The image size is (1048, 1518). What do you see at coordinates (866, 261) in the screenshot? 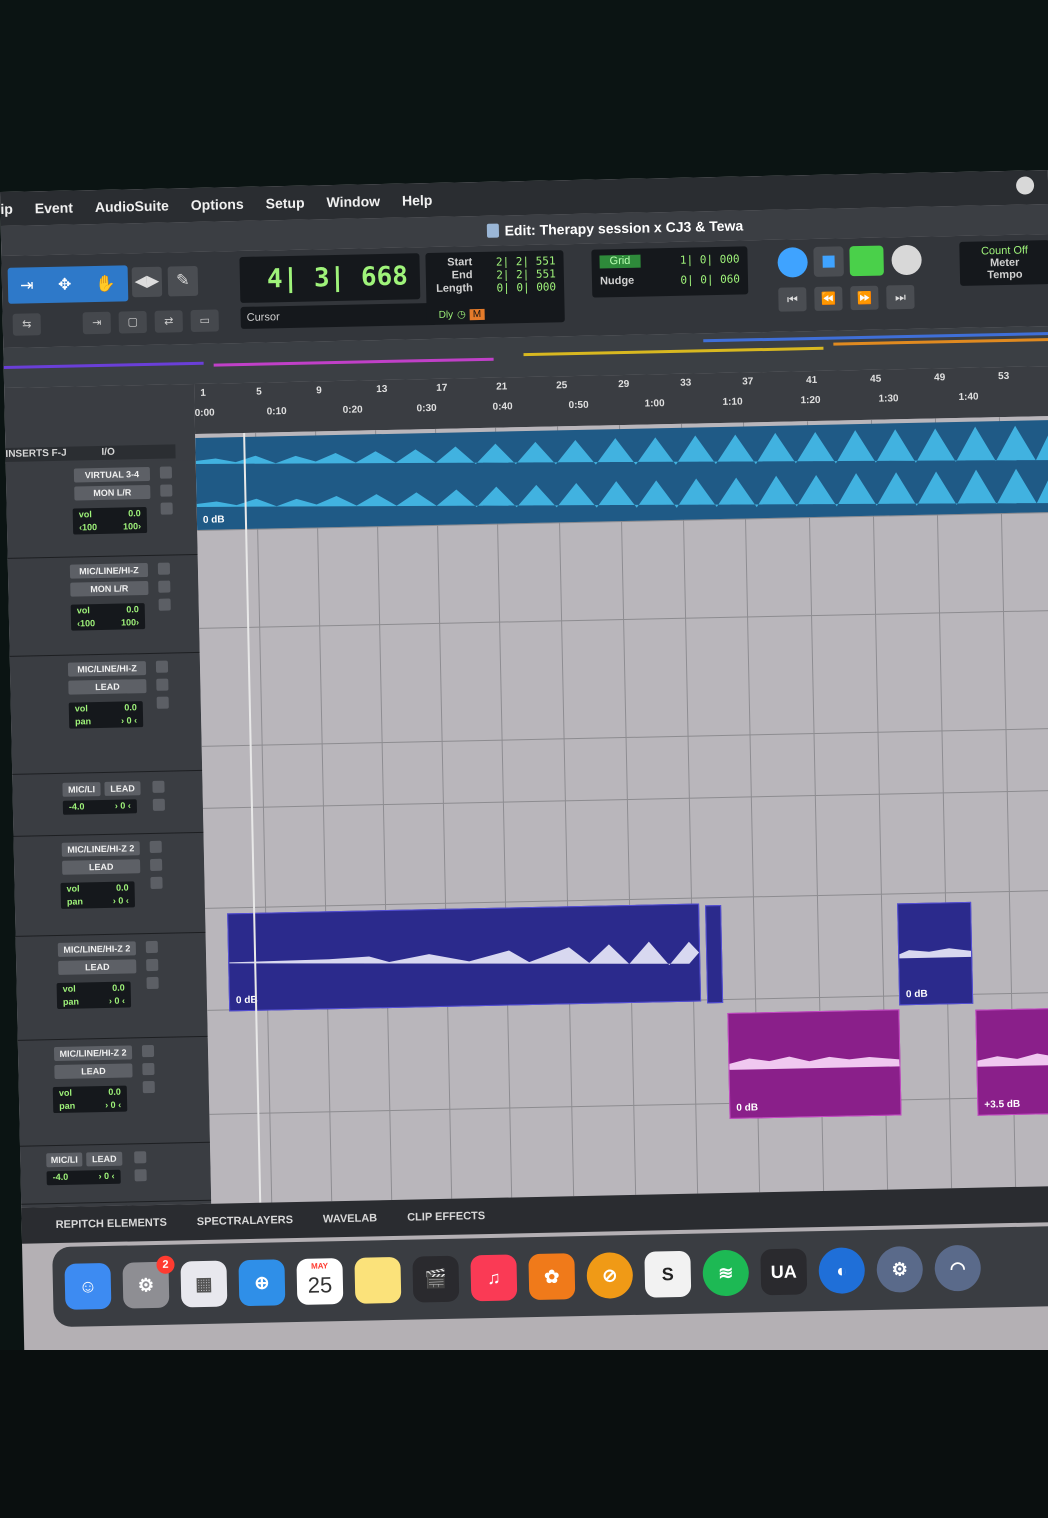
I see `play-button` at bounding box center [866, 261].